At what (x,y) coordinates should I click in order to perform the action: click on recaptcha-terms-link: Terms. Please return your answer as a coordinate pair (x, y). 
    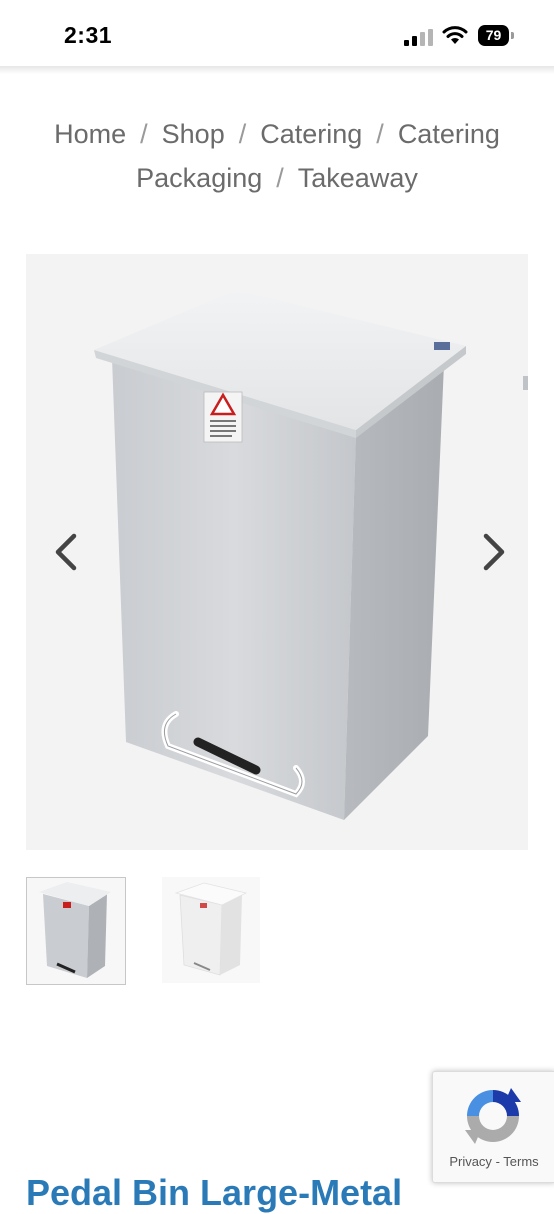
    Looking at the image, I should click on (520, 1161).